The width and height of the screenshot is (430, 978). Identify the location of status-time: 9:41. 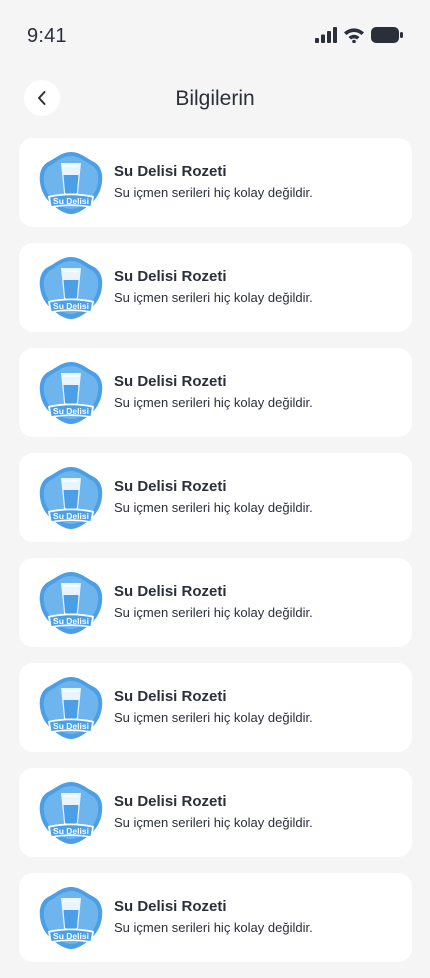
(47, 36).